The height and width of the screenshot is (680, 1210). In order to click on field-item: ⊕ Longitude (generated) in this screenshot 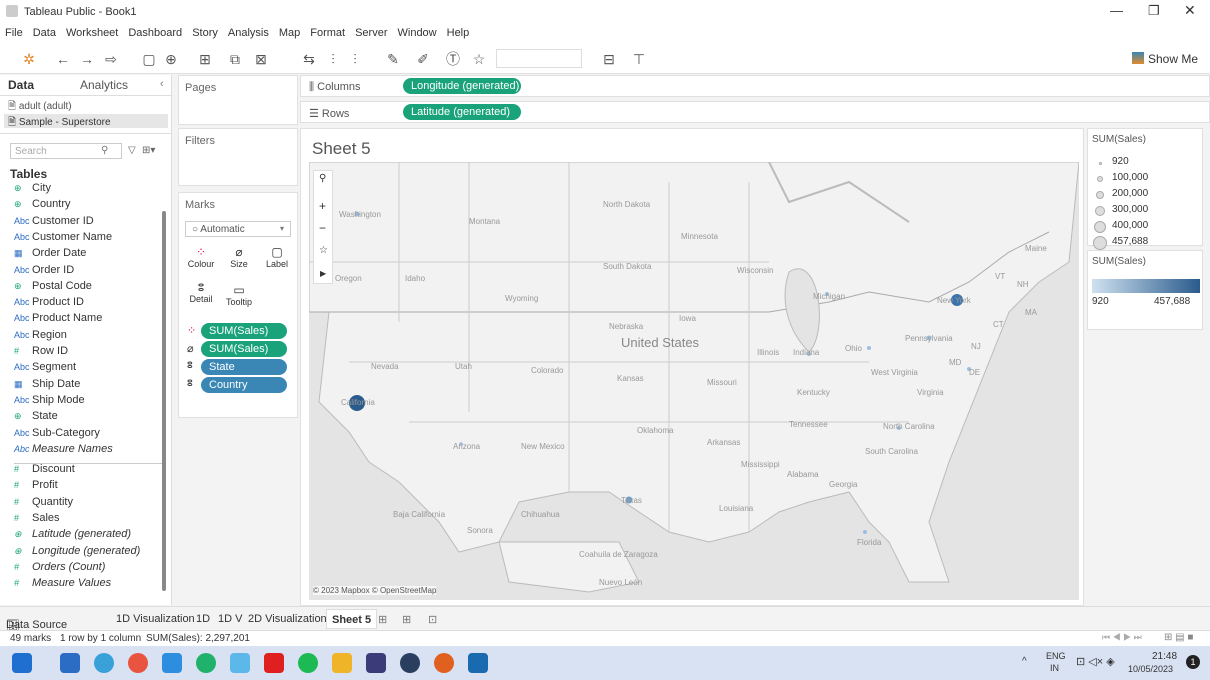, I will do `click(77, 551)`.